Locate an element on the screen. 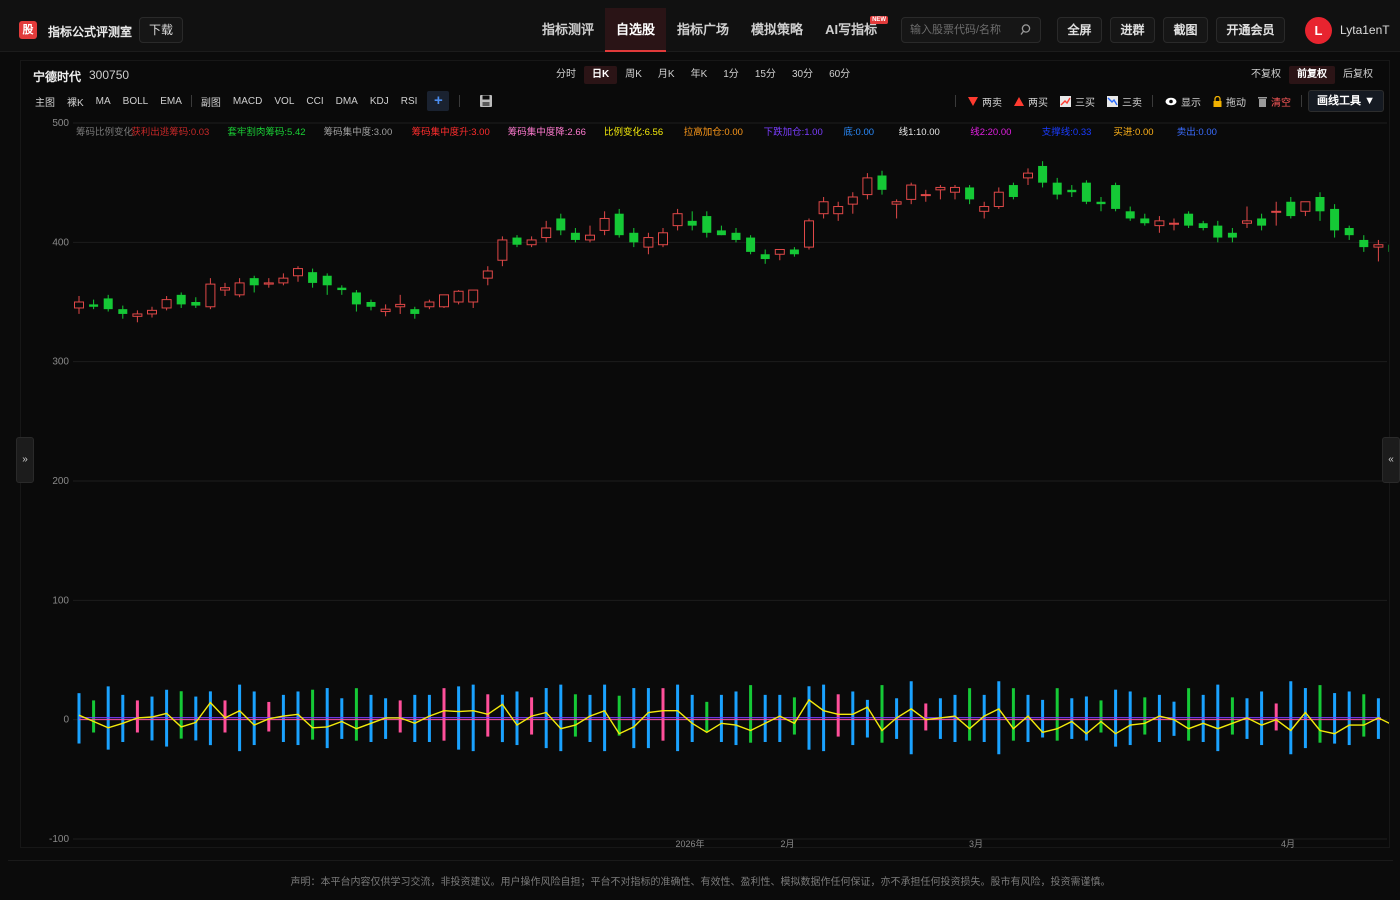 Image resolution: width=1400 pixels, height=900 pixels. indicator-ma: MA is located at coordinates (103, 101).